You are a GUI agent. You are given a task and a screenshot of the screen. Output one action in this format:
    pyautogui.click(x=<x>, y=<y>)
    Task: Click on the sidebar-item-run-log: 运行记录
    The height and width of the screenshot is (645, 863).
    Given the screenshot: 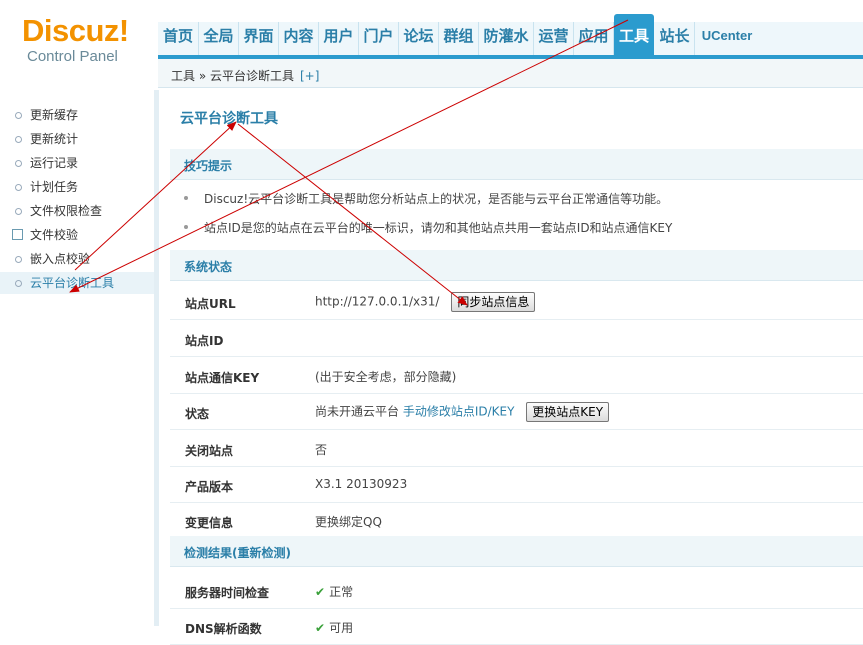 What is the action you would take?
    pyautogui.click(x=77, y=163)
    